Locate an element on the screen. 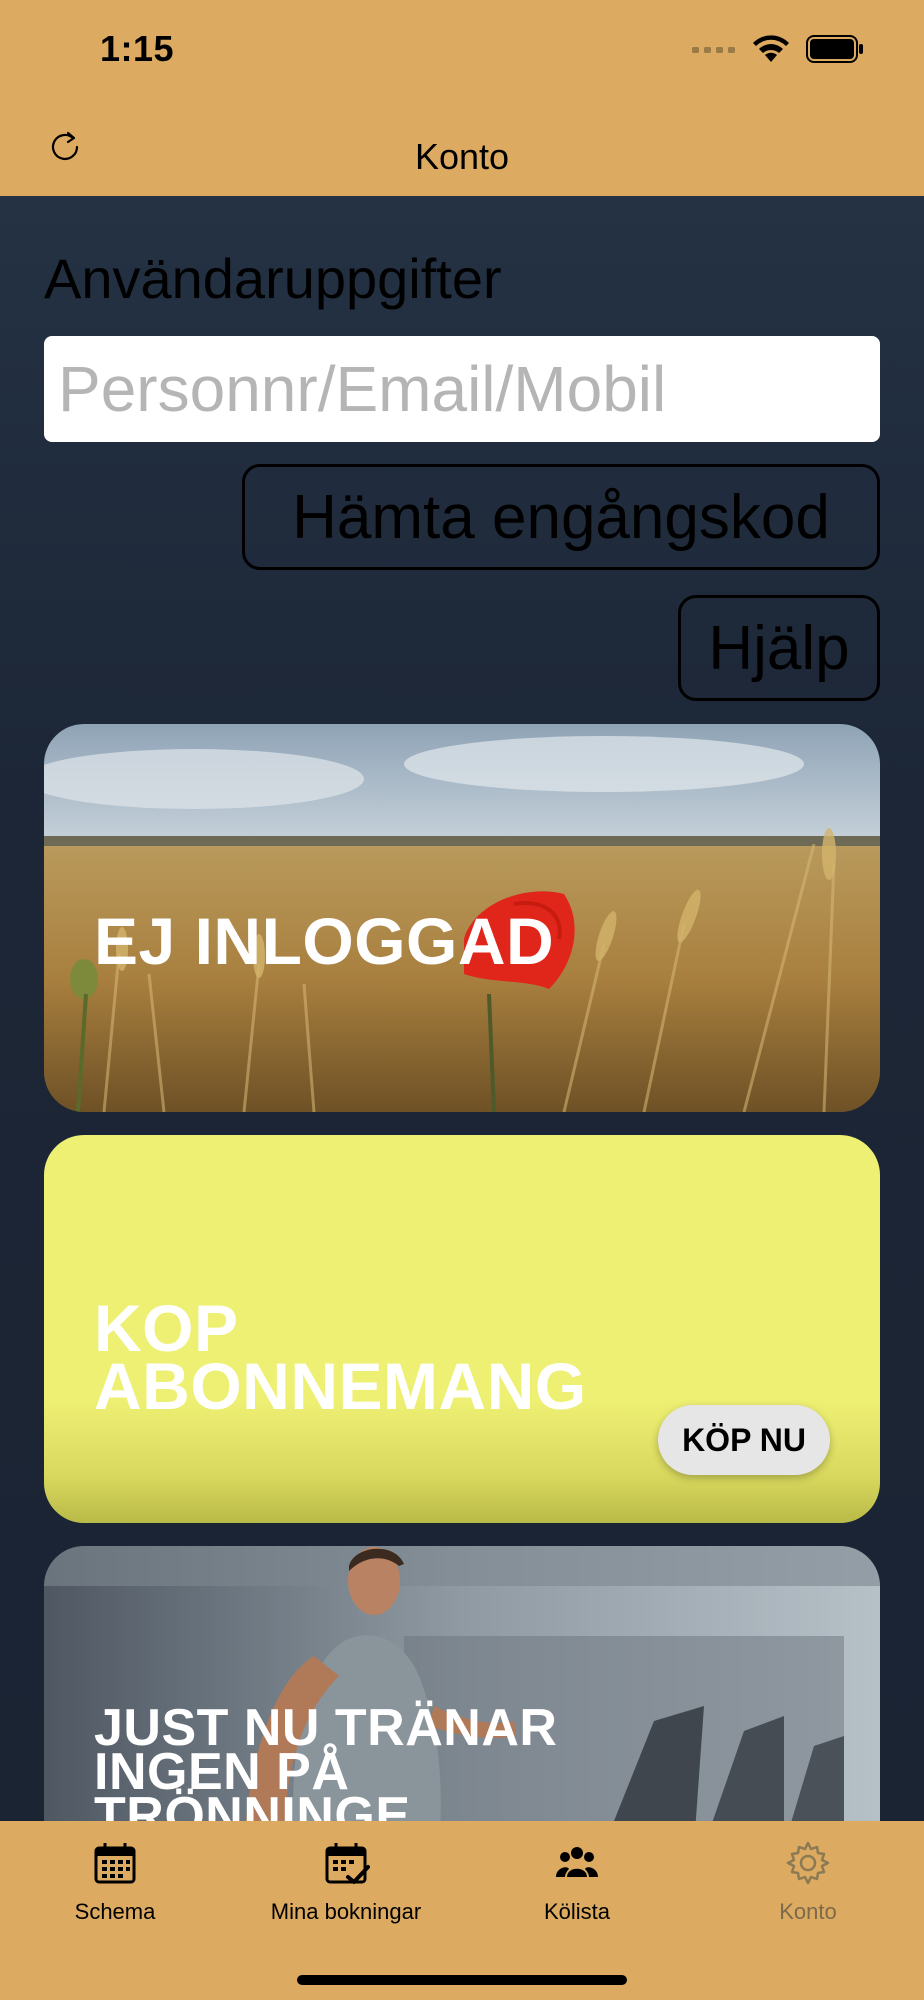 This screenshot has height=2000, width=924. signal-icon is located at coordinates (713, 50).